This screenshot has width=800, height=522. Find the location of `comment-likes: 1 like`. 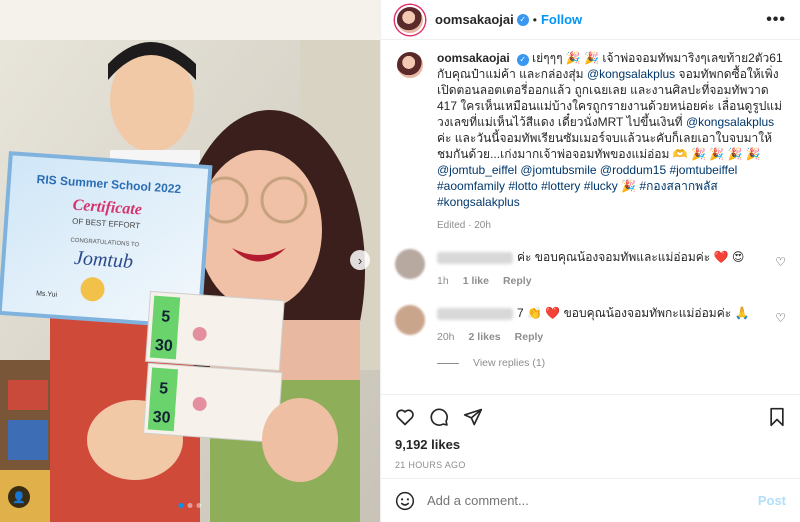

comment-likes: 1 like is located at coordinates (476, 281).